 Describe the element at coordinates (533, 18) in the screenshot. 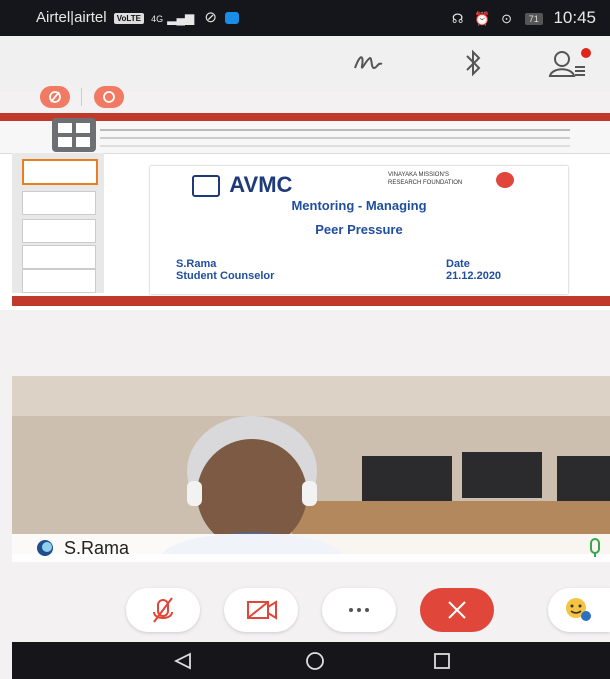

I see `battery-icon: 71` at that location.